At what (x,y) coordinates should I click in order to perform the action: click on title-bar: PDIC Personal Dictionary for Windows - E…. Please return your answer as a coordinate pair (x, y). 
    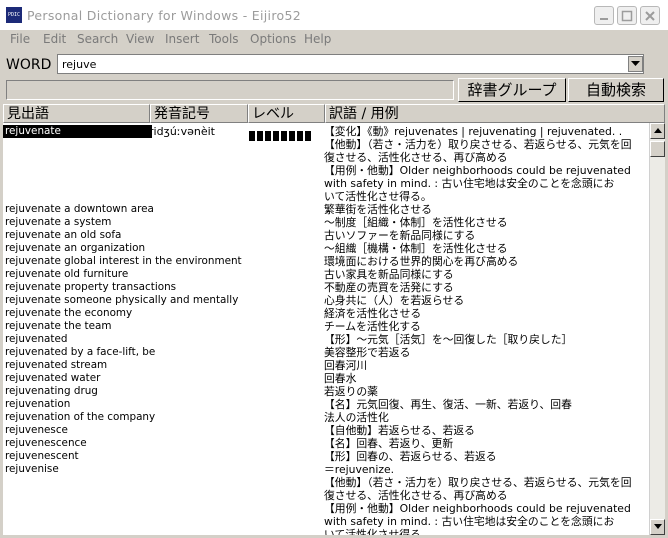
    Looking at the image, I should click on (334, 15).